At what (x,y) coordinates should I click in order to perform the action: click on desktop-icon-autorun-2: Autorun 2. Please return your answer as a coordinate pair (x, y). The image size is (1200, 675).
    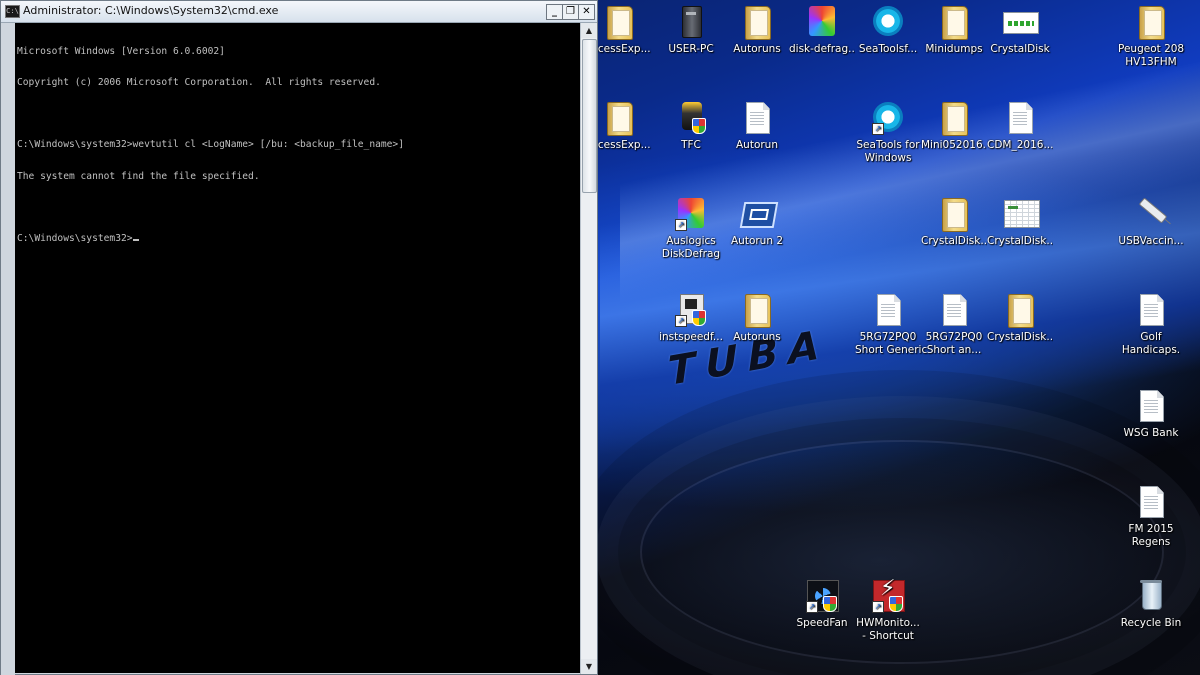
    Looking at the image, I should click on (757, 222).